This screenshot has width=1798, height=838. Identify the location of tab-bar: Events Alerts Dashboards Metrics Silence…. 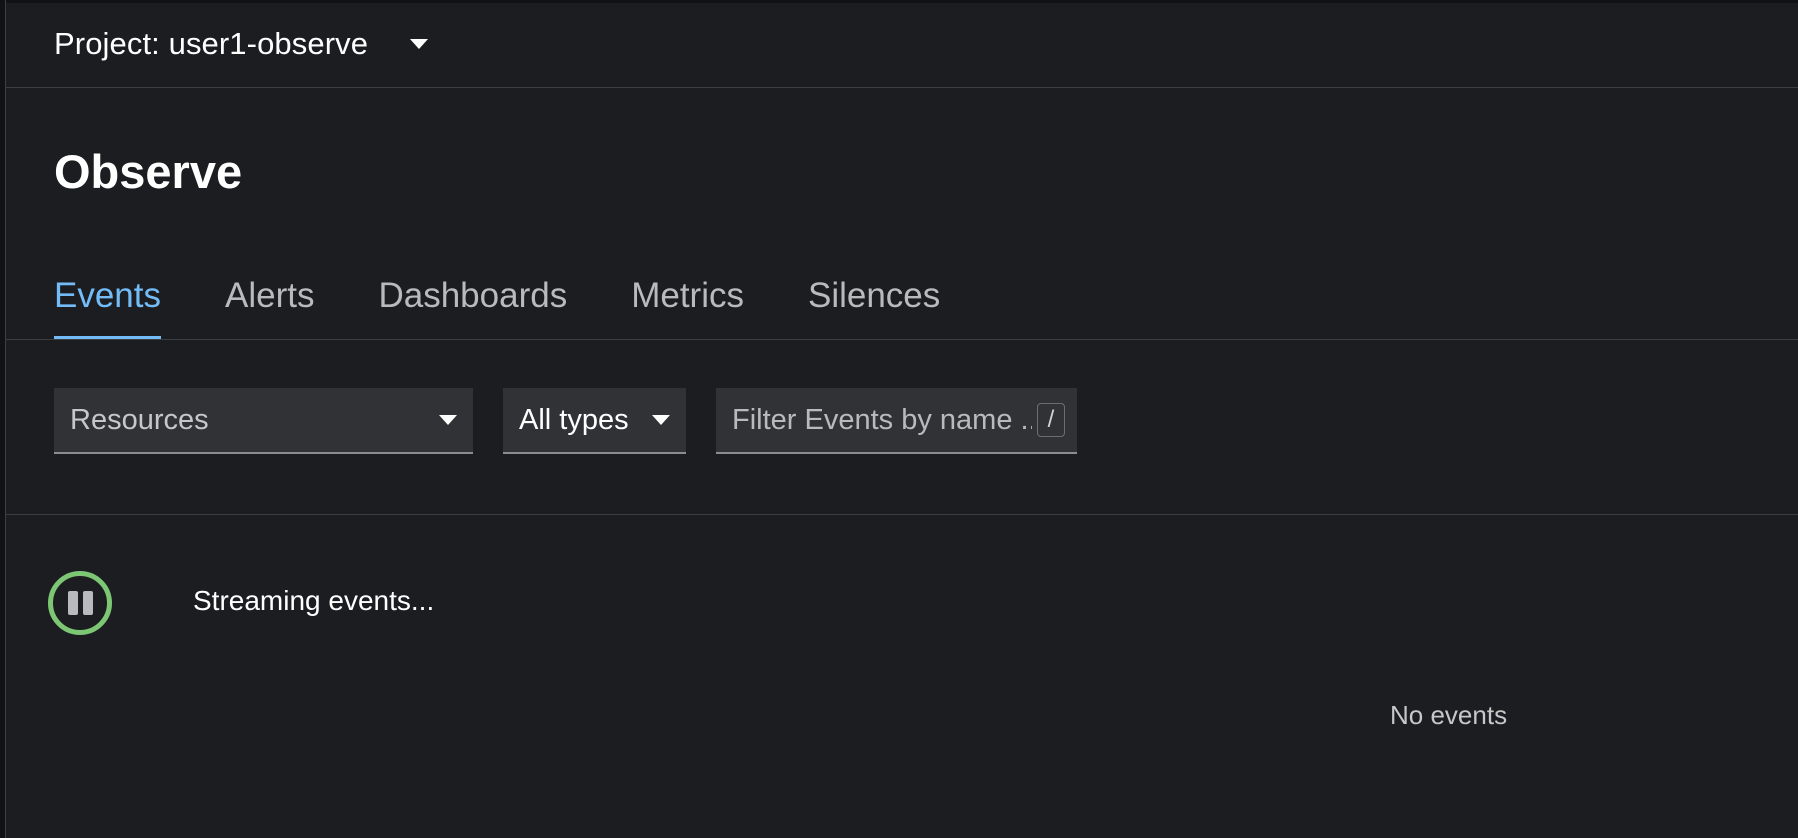
(497, 305).